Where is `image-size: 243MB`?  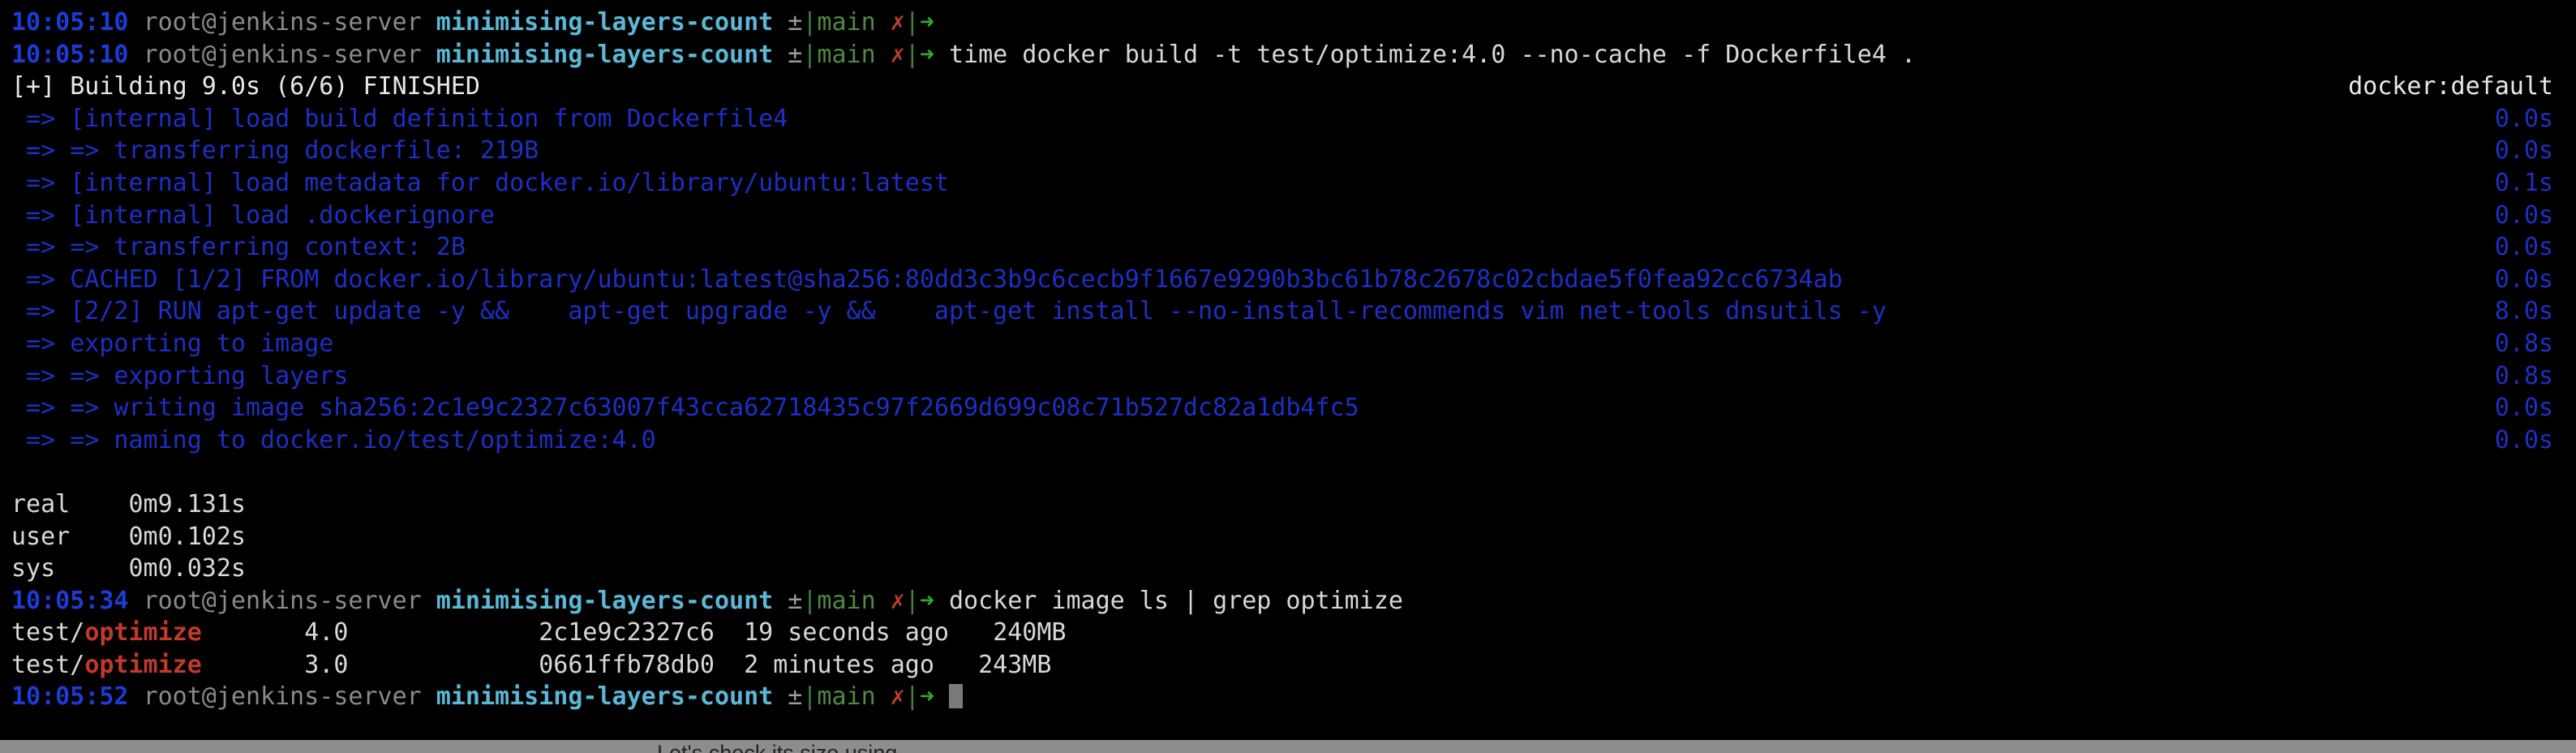 image-size: 243MB is located at coordinates (1015, 664).